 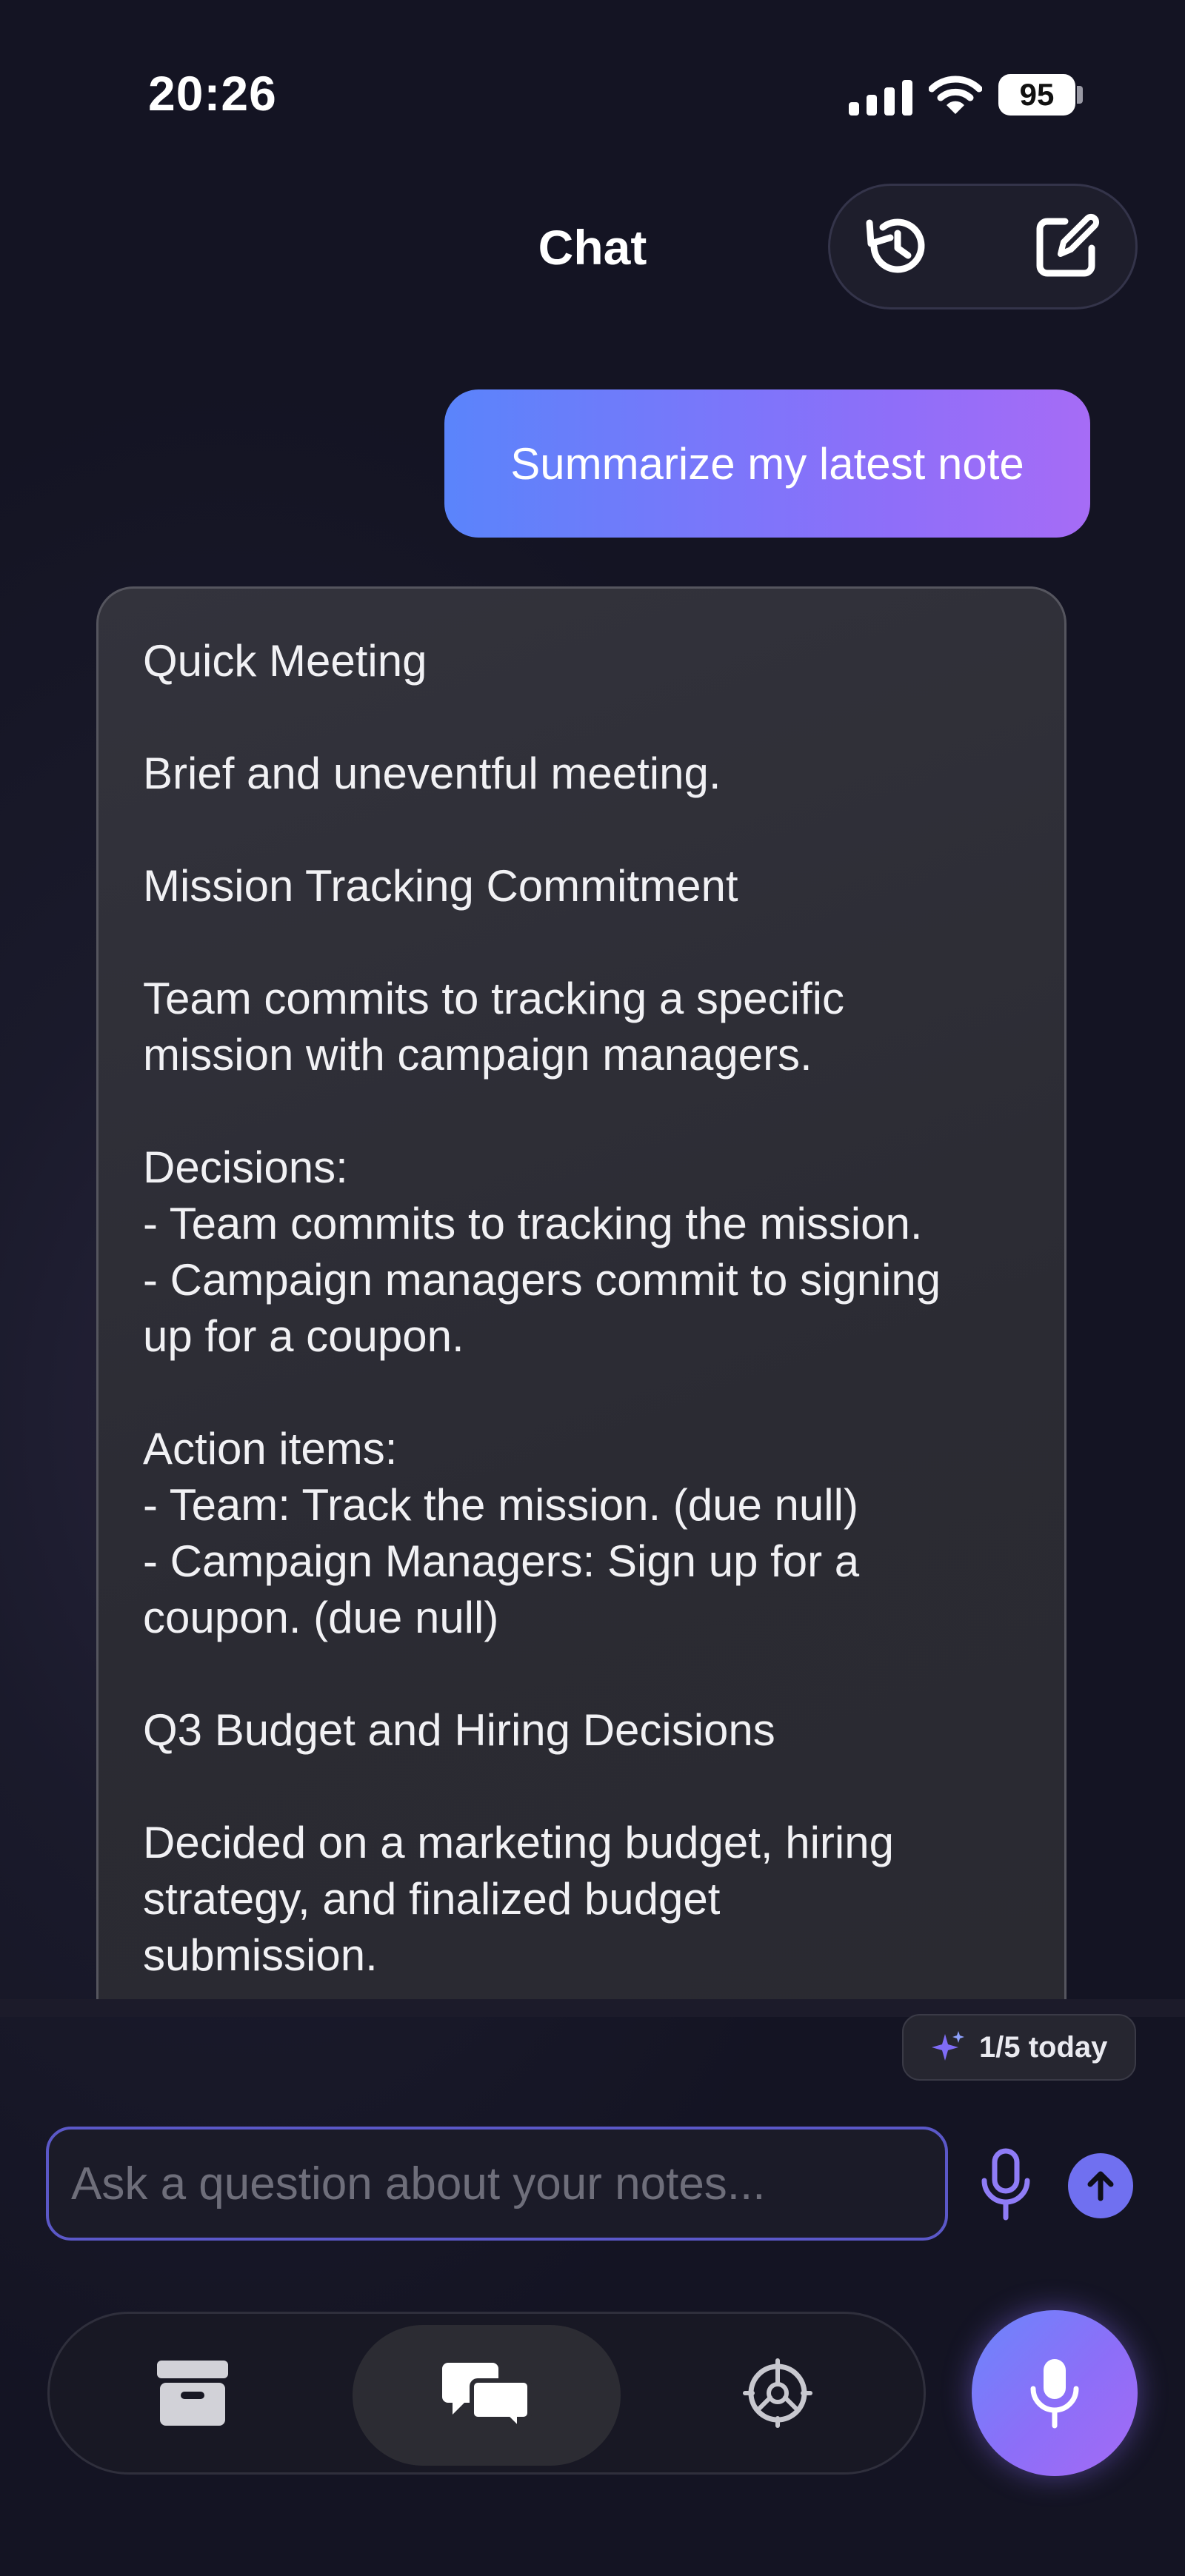 I want to click on battery-level: 95, so click(x=1037, y=94).